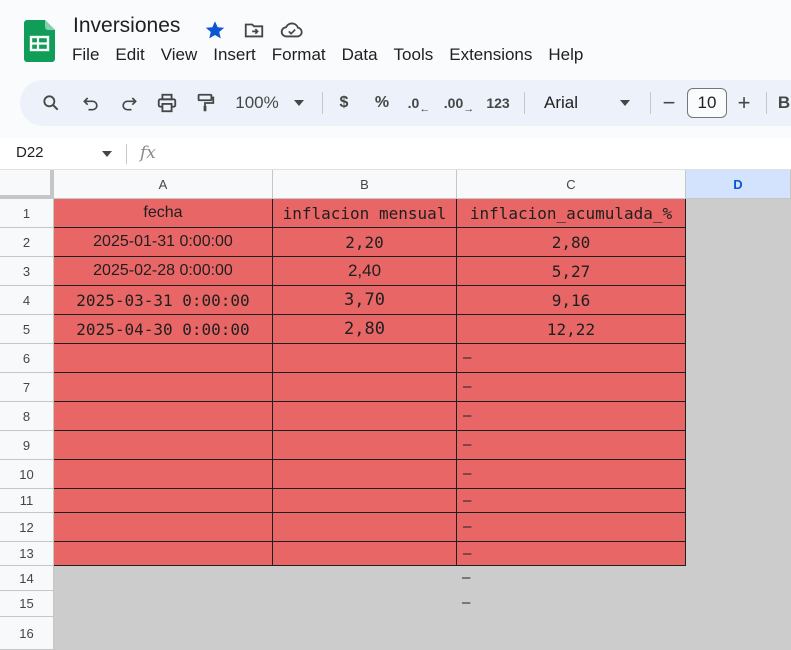  Describe the element at coordinates (27, 213) in the screenshot. I see `row-header-1: 1` at that location.